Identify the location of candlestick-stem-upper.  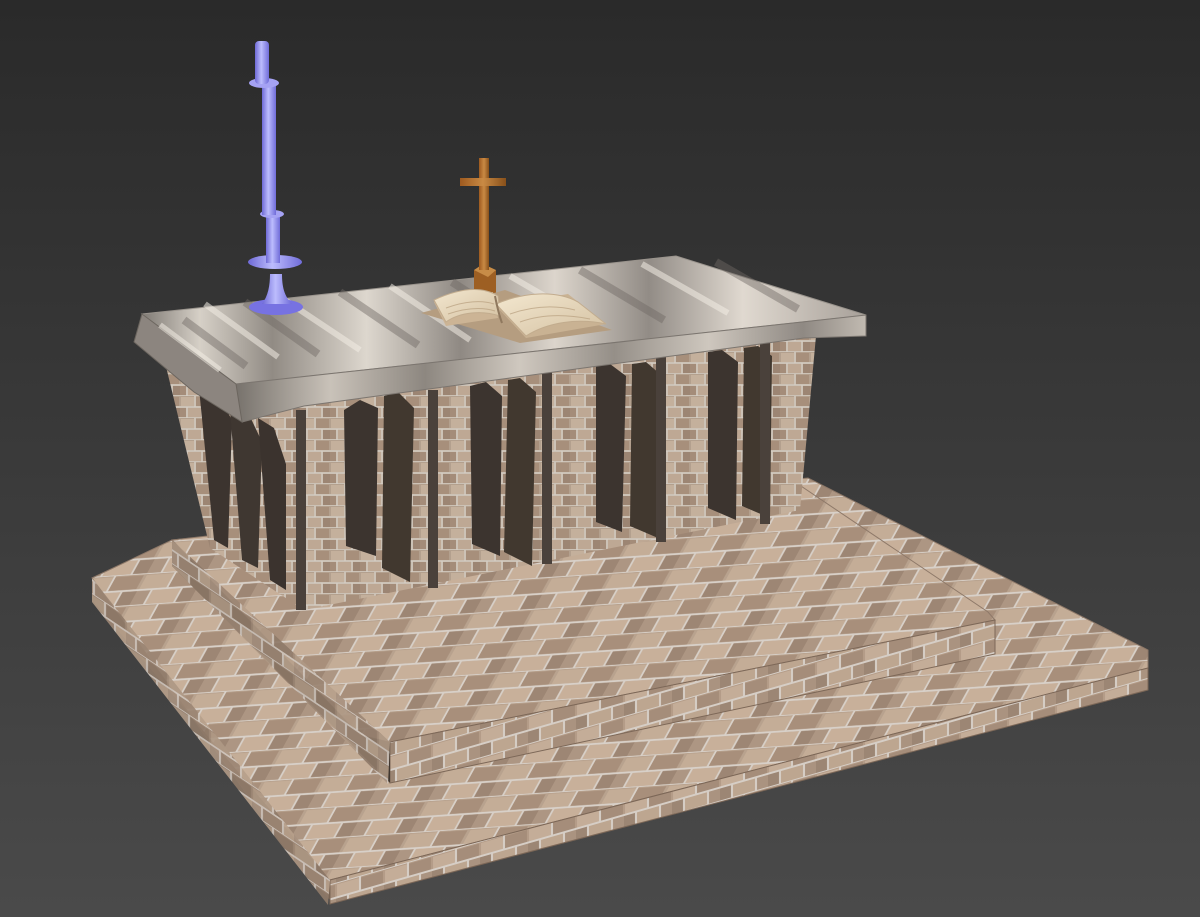
(269, 148).